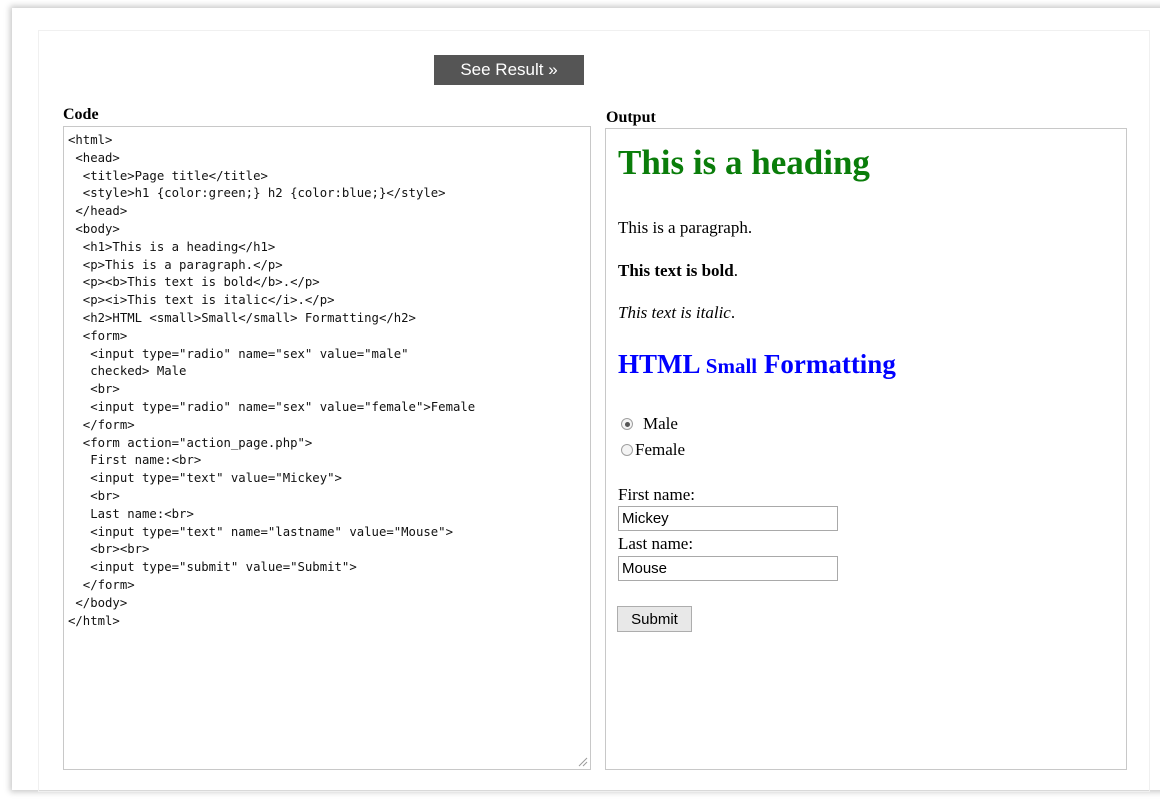  I want to click on code-line: First name:<br>, so click(135, 460).